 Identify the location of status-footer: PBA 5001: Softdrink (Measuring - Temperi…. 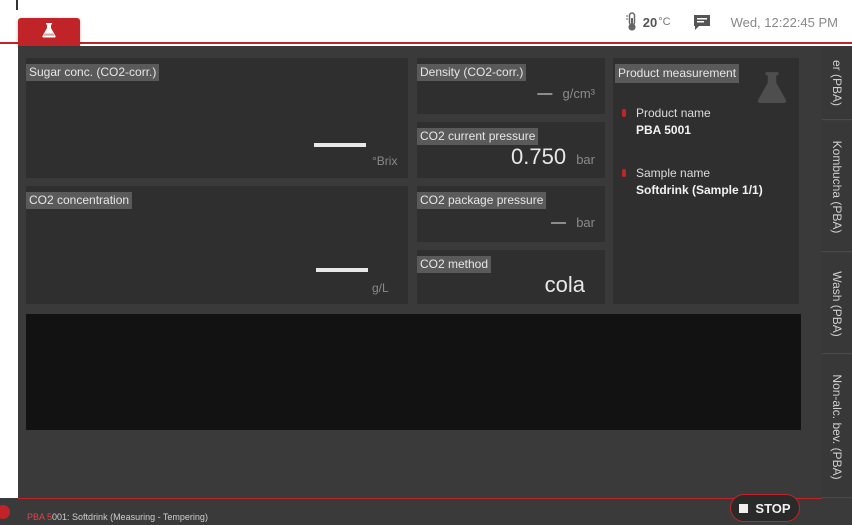
(426, 511).